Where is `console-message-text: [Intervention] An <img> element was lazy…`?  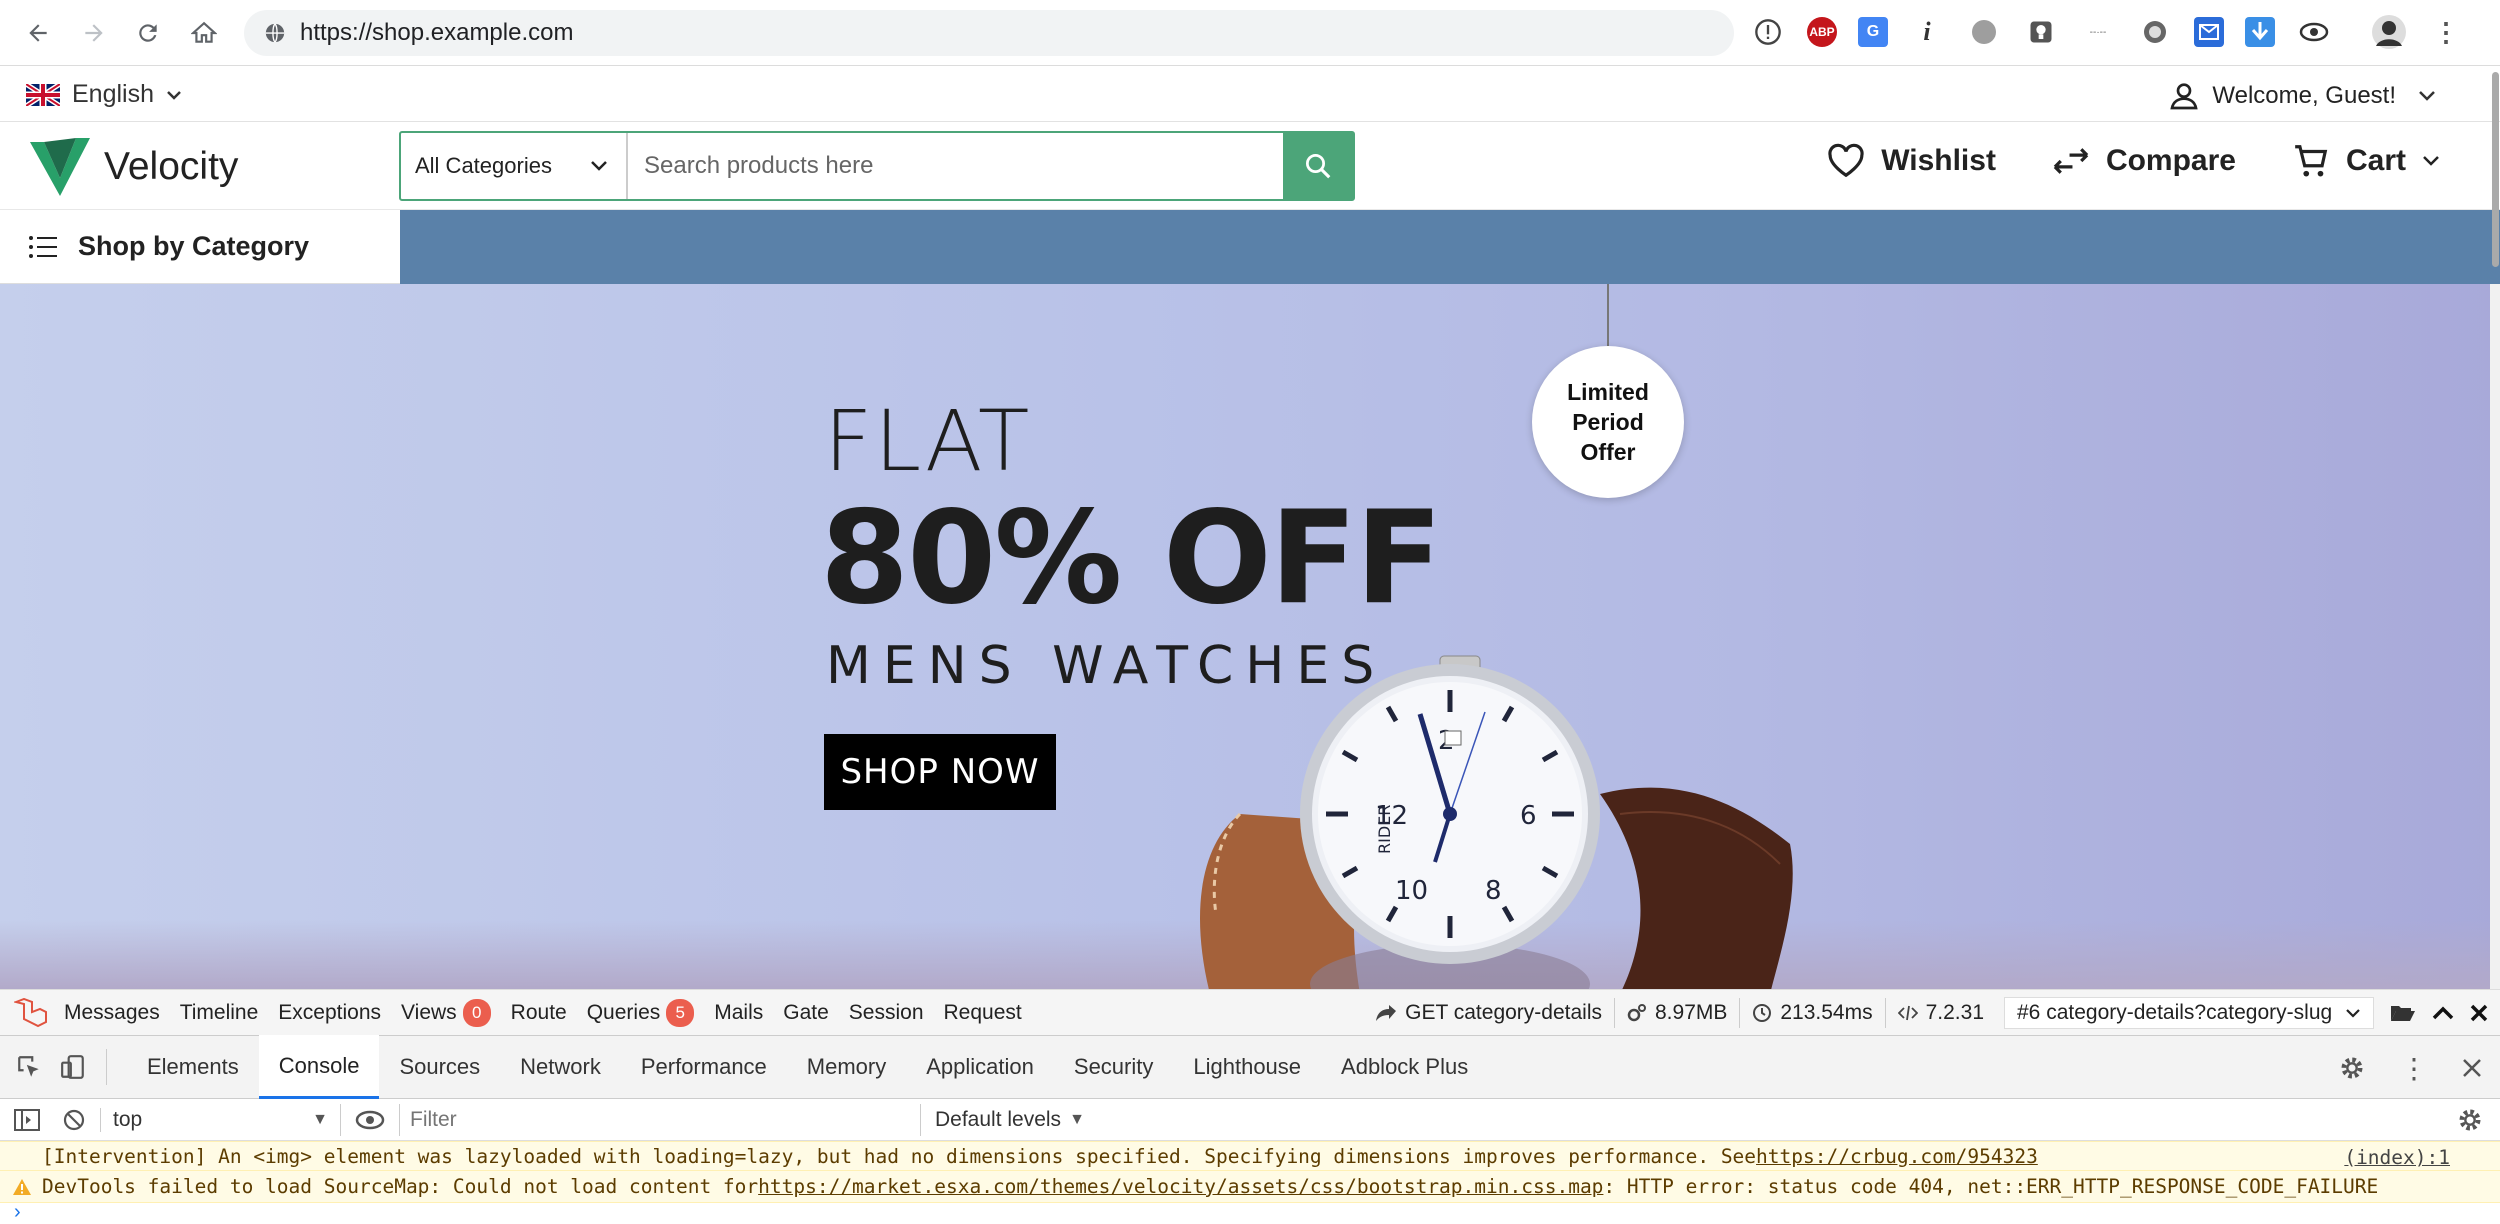
console-message-text: [Intervention] An <img> element was lazy… is located at coordinates (899, 1156).